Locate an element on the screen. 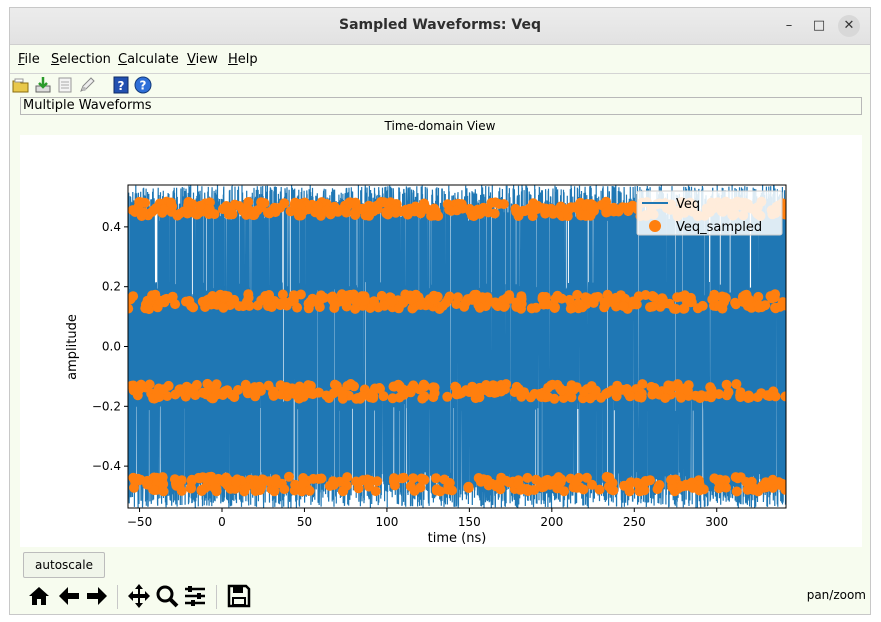  save-icon is located at coordinates (239, 596).